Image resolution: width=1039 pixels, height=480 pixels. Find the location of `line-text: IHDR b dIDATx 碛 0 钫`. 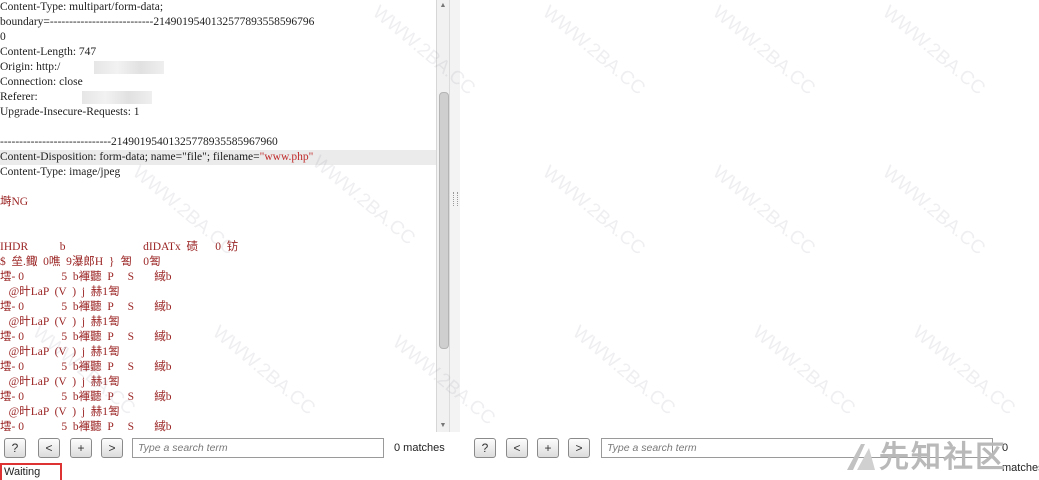

line-text: IHDR b dIDATx 碛 0 钫 is located at coordinates (119, 247).